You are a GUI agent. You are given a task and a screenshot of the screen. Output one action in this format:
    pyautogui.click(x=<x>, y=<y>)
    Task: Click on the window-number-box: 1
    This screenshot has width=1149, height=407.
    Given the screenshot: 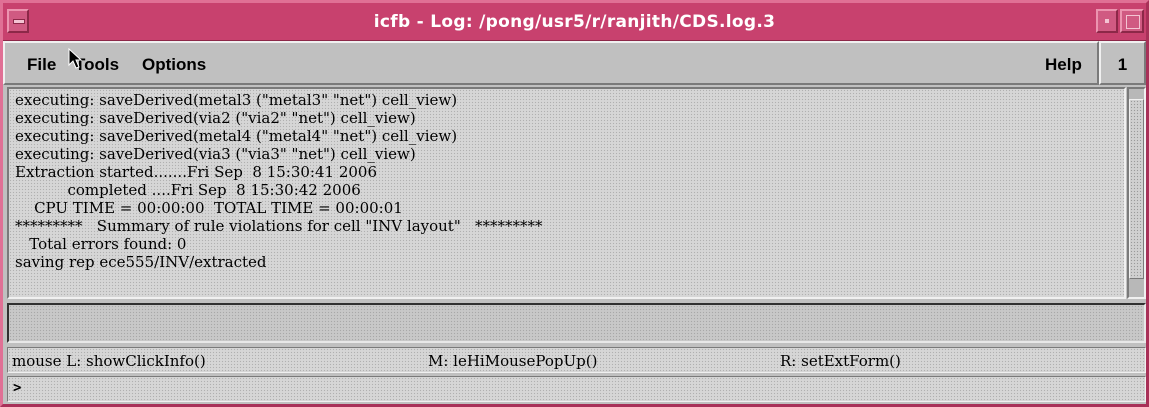 What is the action you would take?
    pyautogui.click(x=1122, y=63)
    